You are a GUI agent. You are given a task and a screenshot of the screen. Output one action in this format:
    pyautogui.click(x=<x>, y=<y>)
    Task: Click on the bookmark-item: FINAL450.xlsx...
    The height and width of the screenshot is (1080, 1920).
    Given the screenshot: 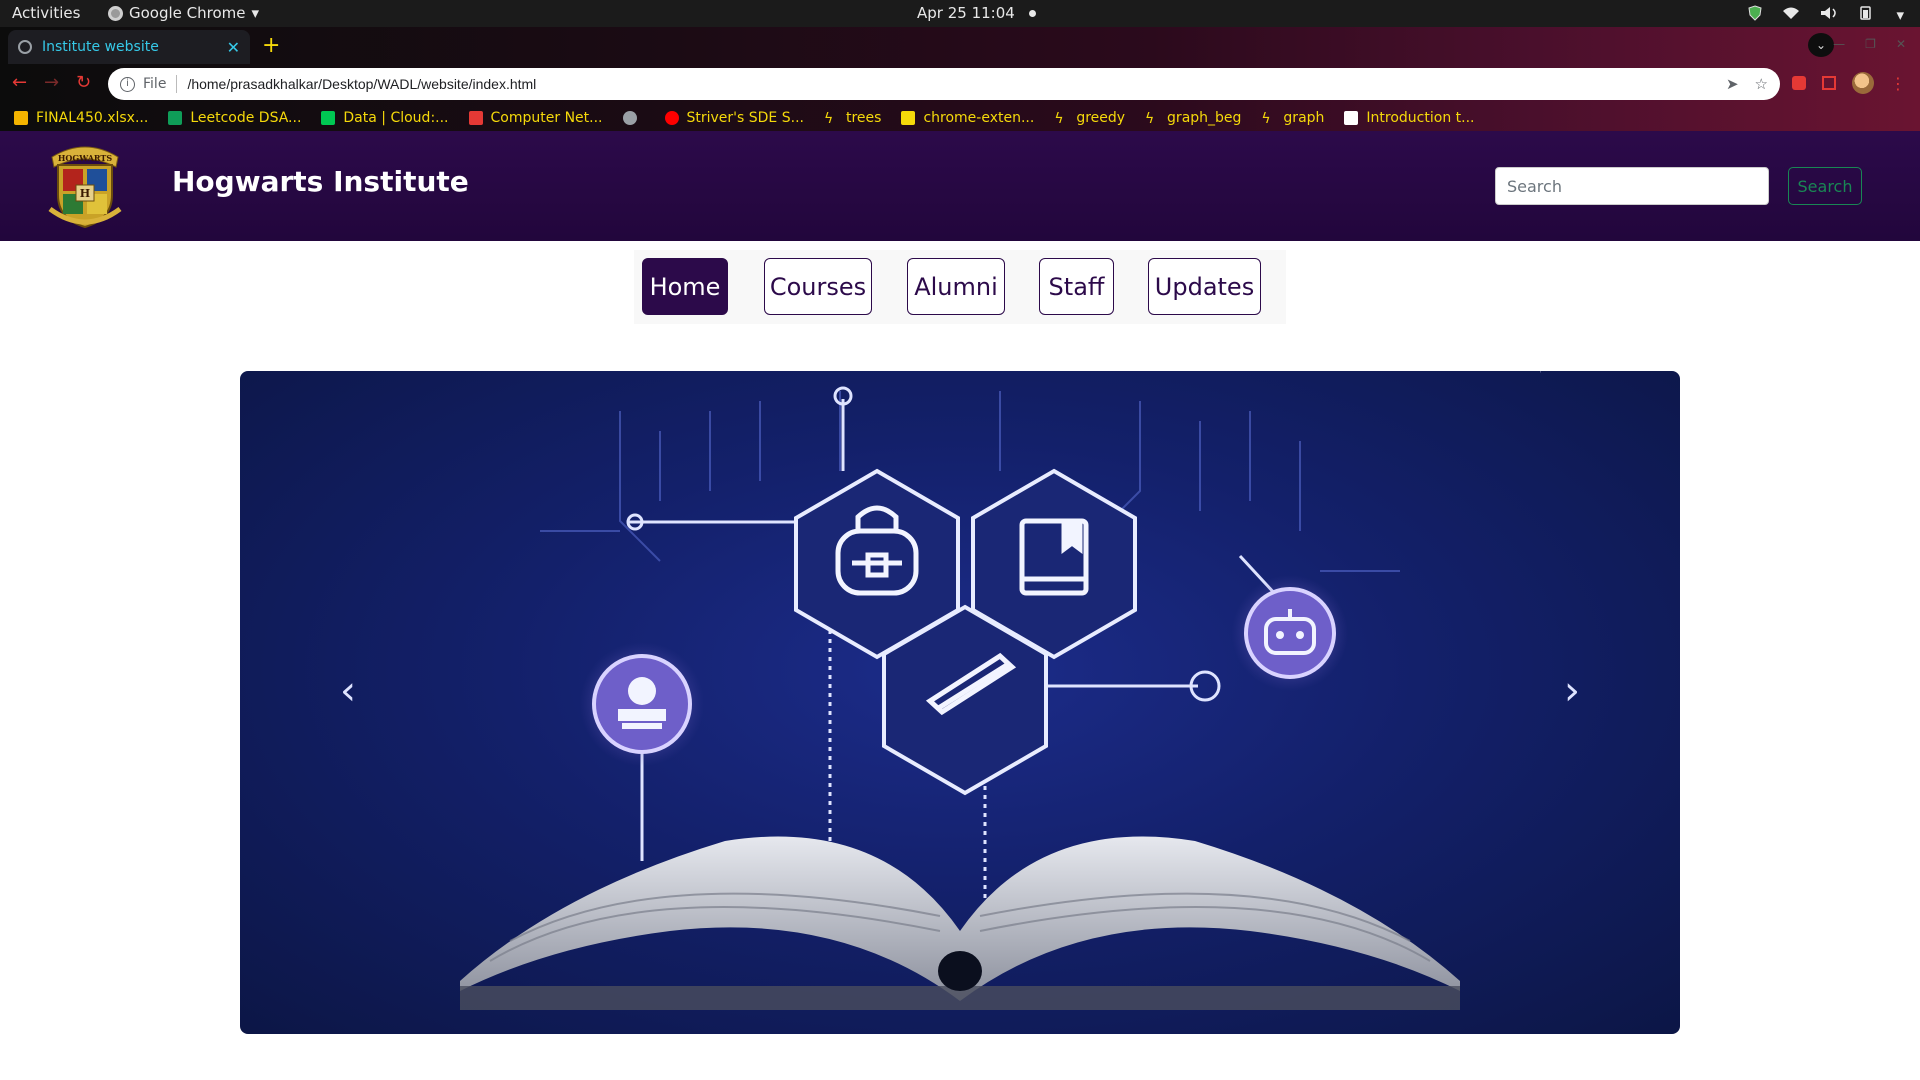 What is the action you would take?
    pyautogui.click(x=81, y=118)
    